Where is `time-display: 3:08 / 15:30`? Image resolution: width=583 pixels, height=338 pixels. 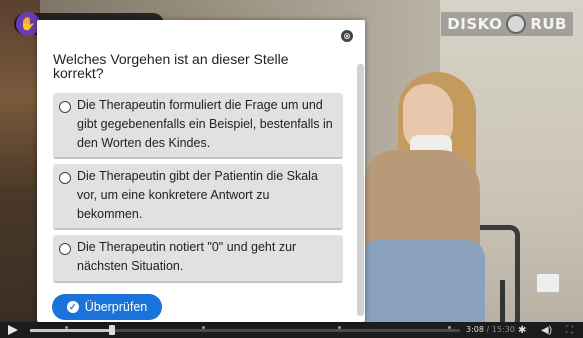
time-display: 3:08 / 15:30 is located at coordinates (490, 329).